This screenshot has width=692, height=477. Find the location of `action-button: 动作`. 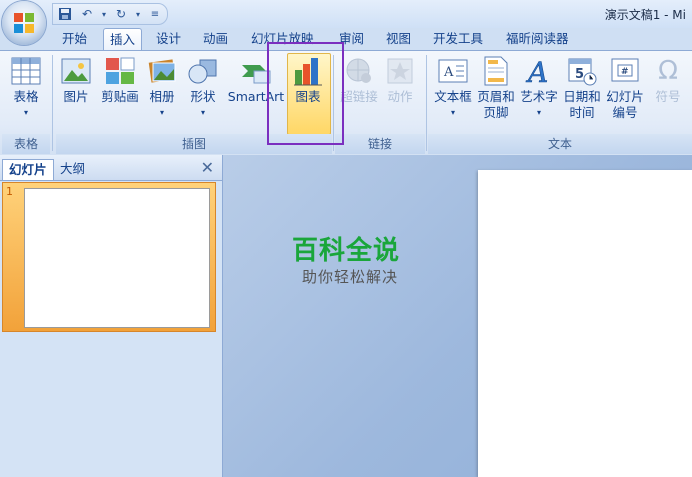

action-button: 动作 is located at coordinates (400, 80).